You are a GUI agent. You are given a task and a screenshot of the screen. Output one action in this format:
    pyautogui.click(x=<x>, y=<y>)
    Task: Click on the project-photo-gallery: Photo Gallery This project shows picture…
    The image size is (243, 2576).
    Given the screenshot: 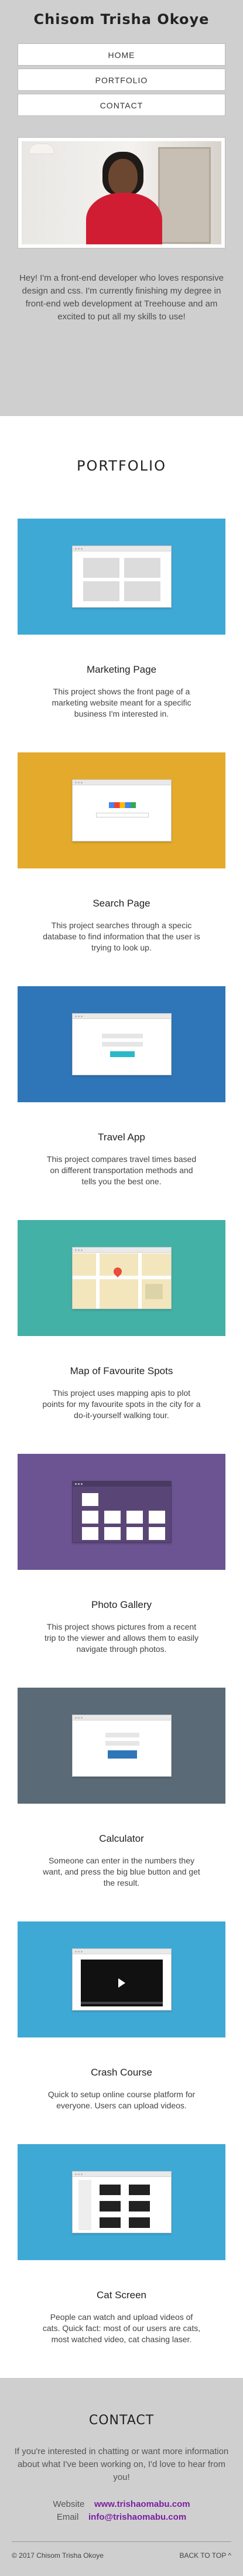 What is the action you would take?
    pyautogui.click(x=121, y=1554)
    